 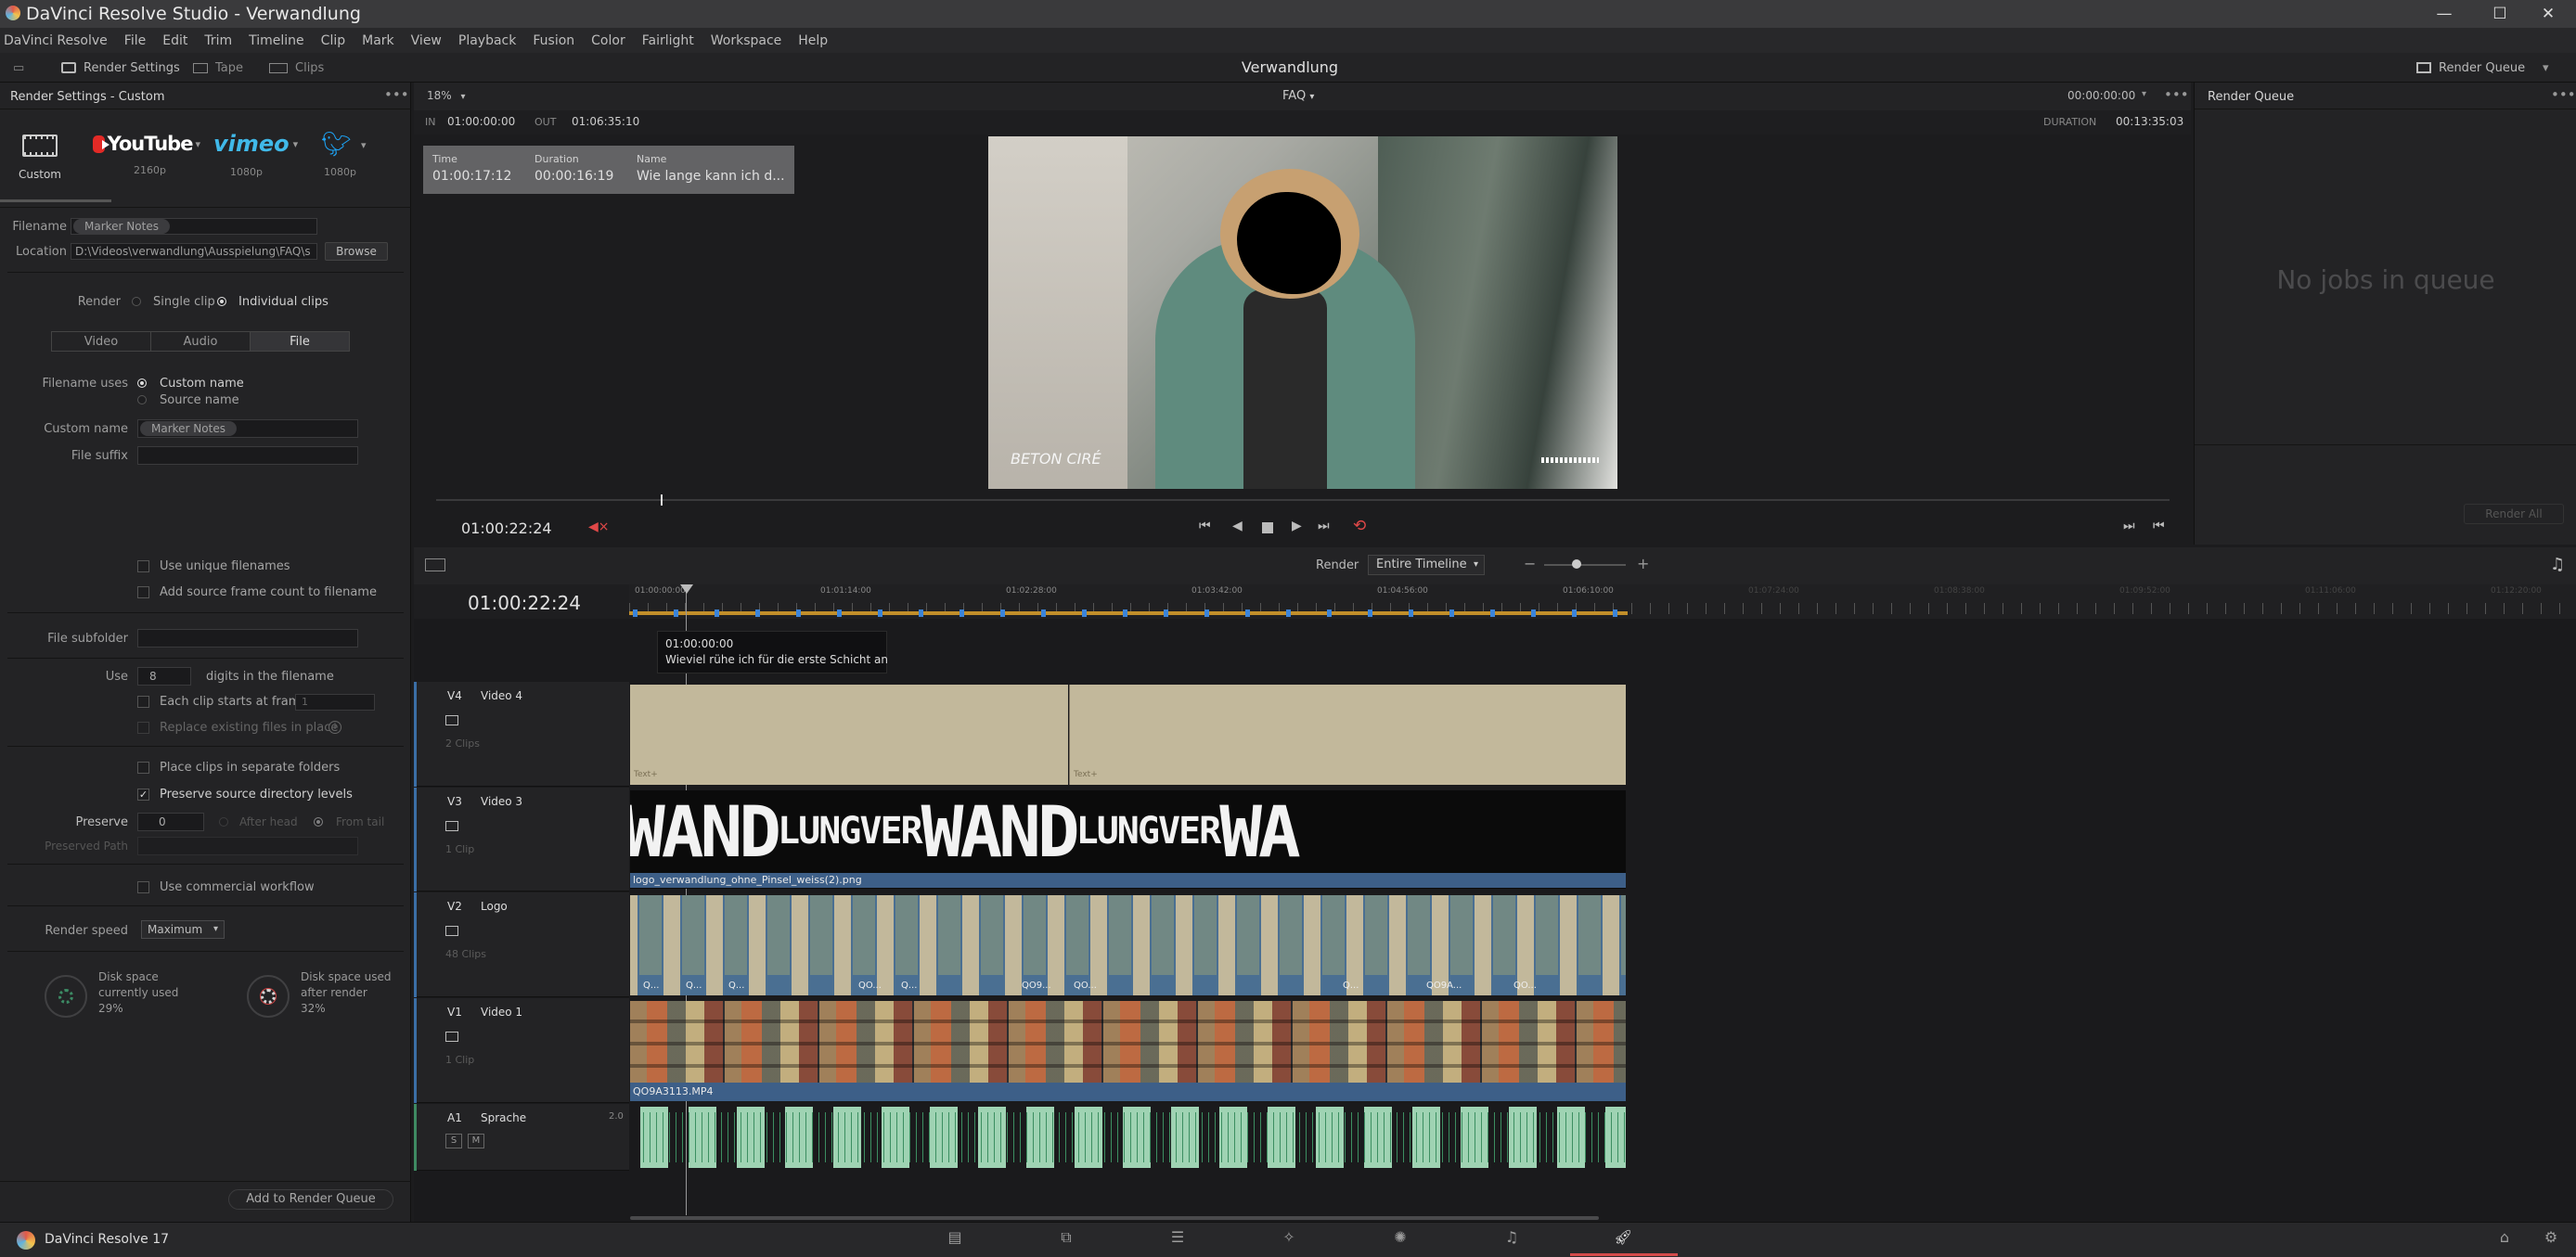 I want to click on timeline-scrollbar, so click(x=1115, y=1218).